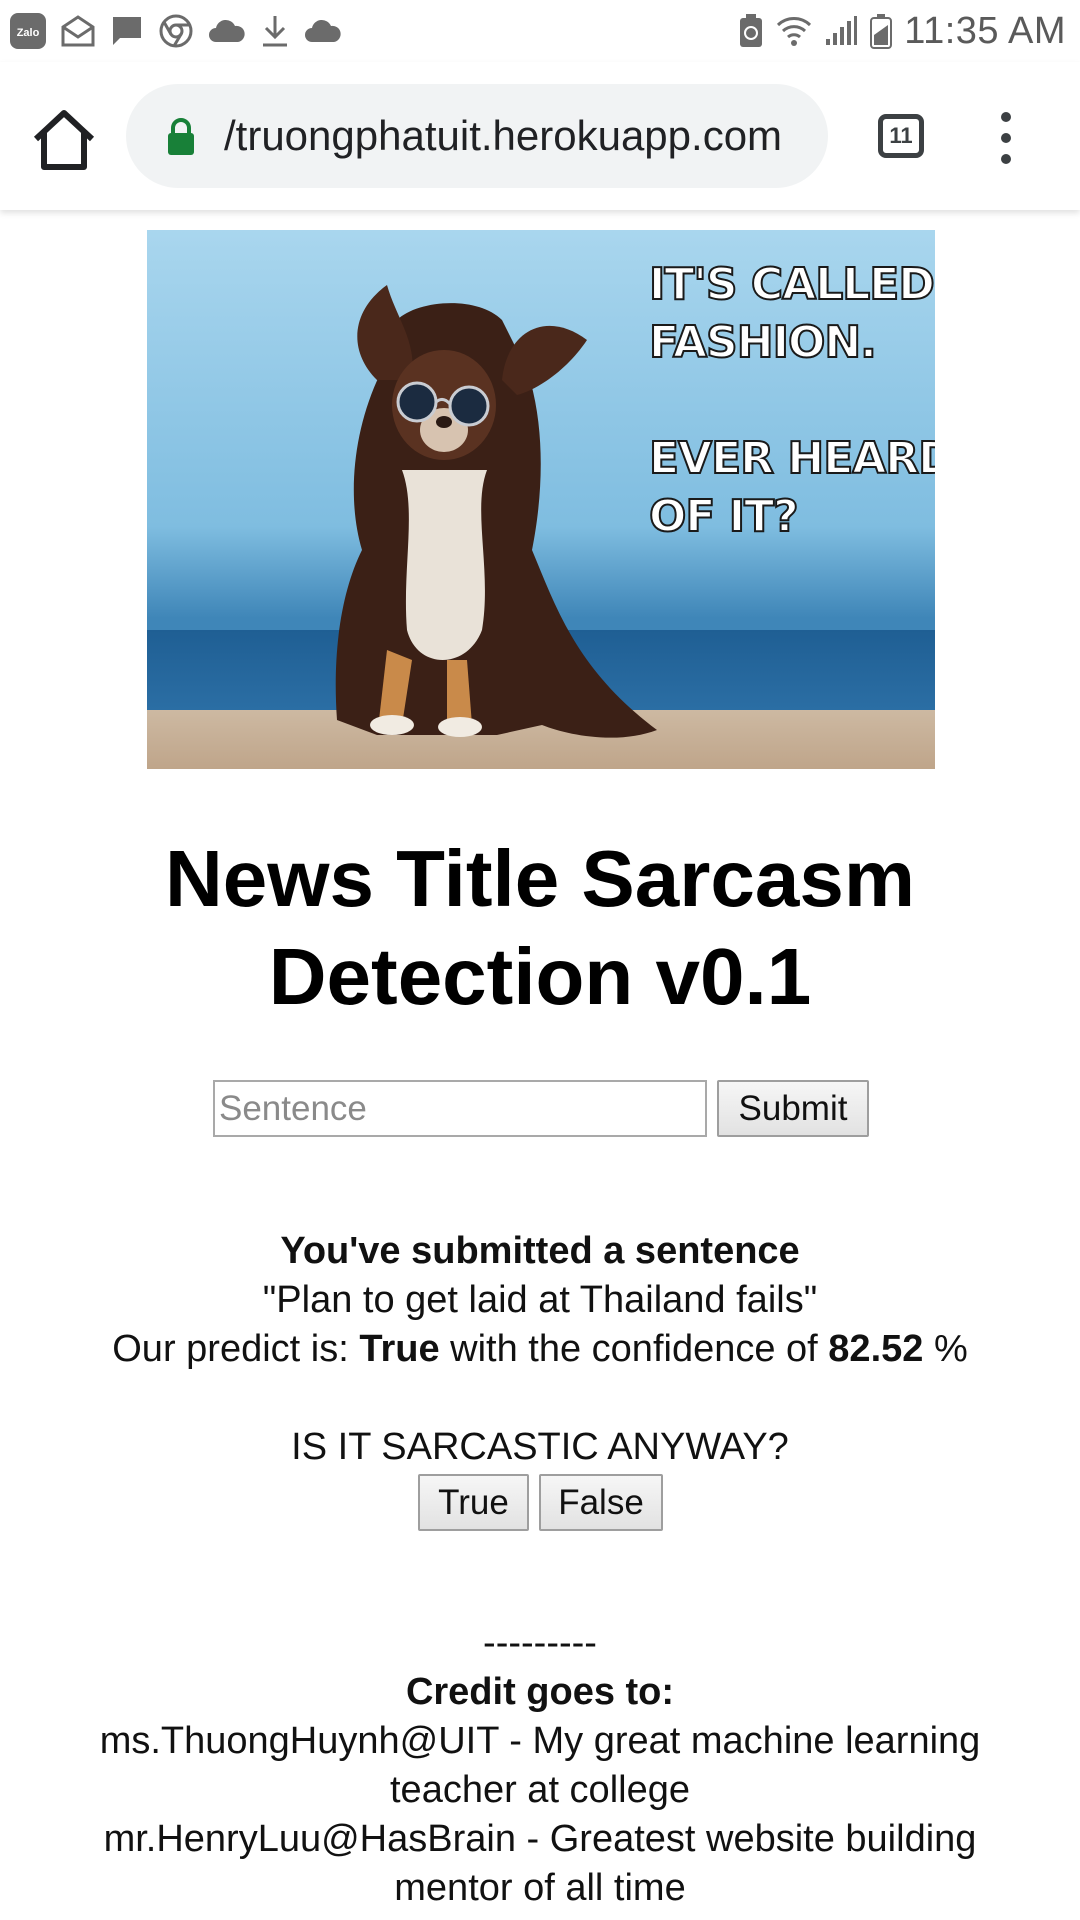 This screenshot has height=1920, width=1080. I want to click on caption-line: OF IT?, so click(724, 516).